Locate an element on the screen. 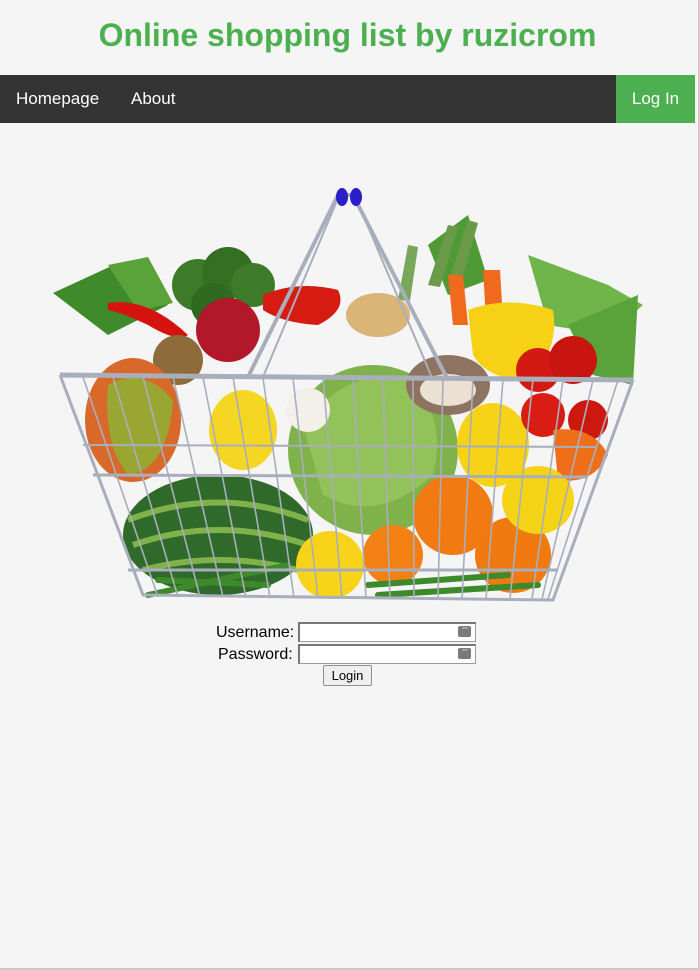 This screenshot has width=699, height=970. top-navbar: Homepage About Log In is located at coordinates (347, 99).